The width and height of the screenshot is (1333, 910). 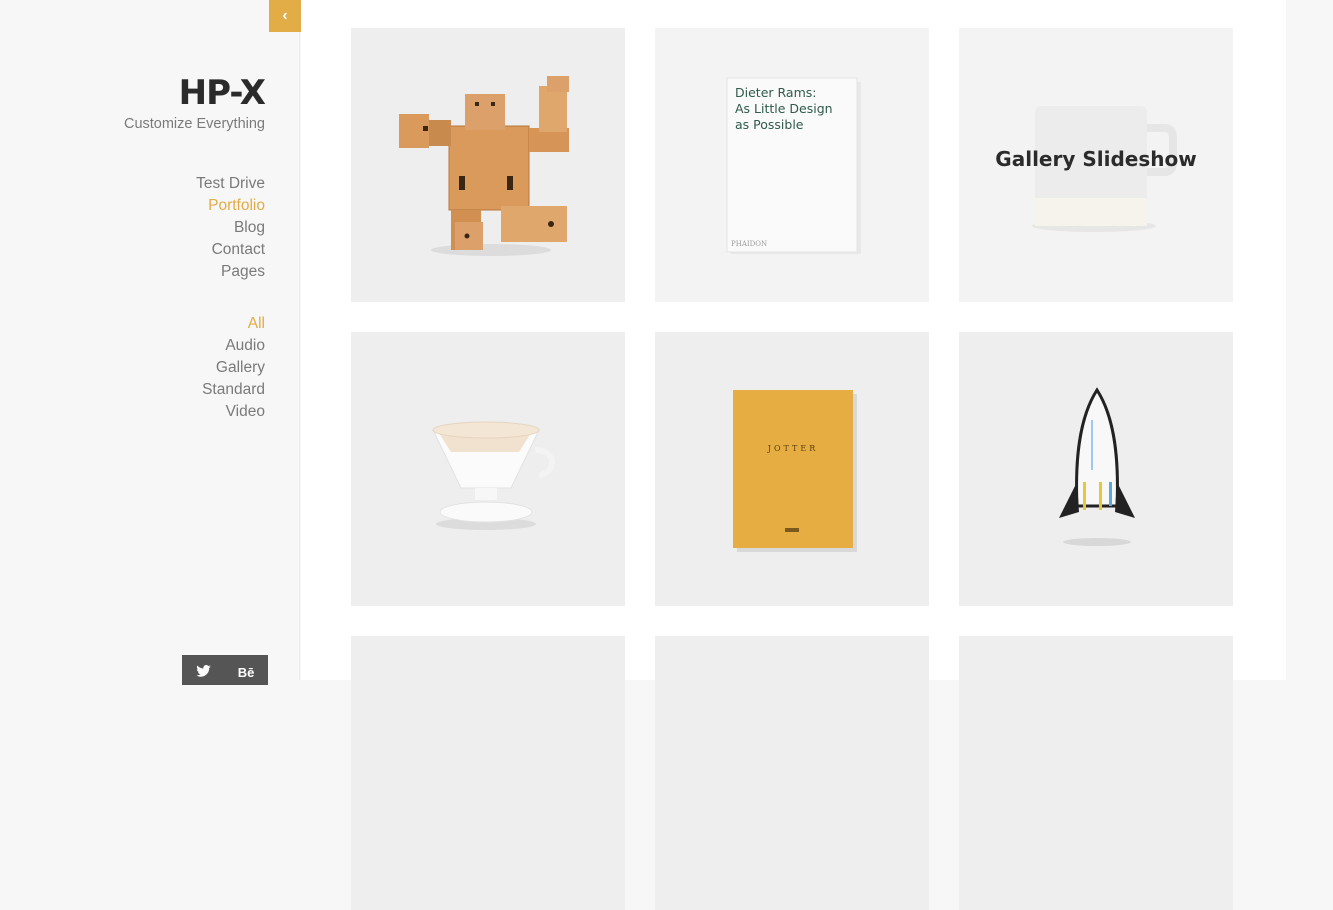 I want to click on book-image, so click(x=793, y=165).